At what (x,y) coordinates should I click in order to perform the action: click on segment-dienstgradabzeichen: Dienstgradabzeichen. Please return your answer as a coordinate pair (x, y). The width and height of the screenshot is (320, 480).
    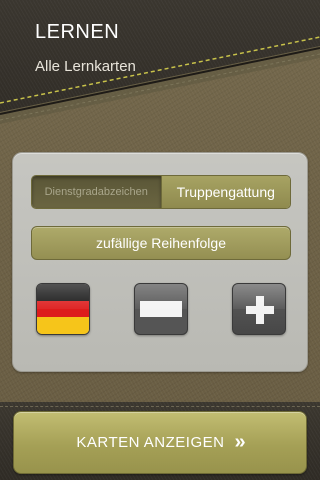
    Looking at the image, I should click on (96, 192).